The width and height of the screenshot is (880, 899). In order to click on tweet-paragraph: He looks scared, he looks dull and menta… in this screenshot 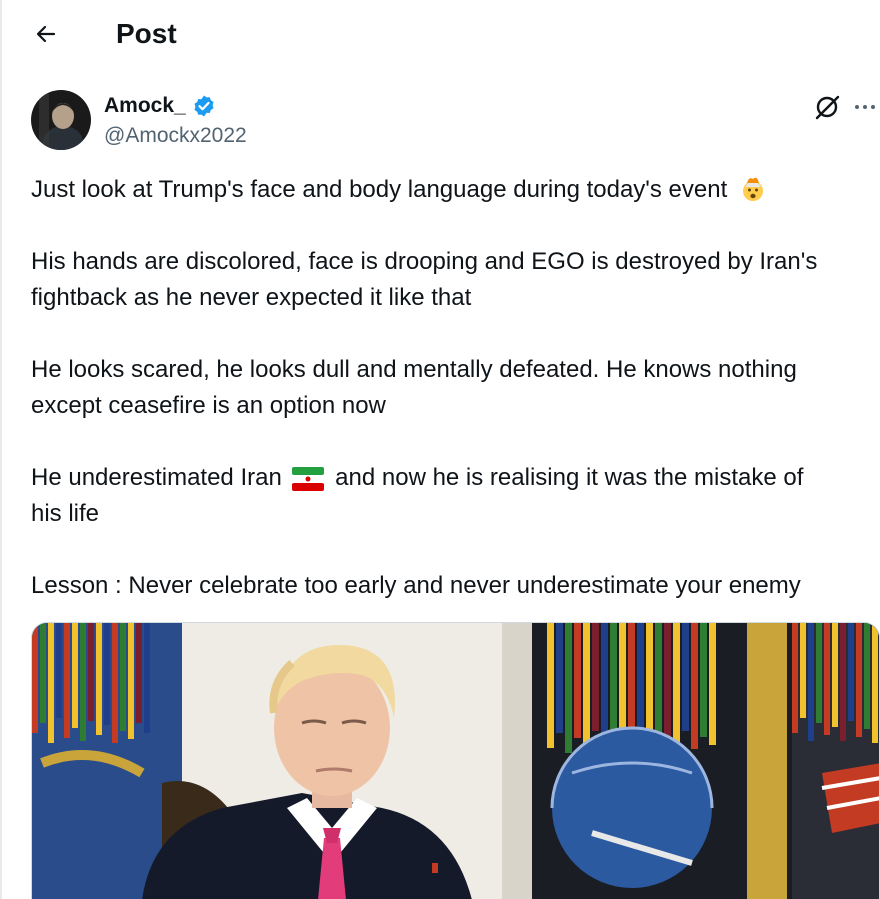, I will do `click(455, 388)`.